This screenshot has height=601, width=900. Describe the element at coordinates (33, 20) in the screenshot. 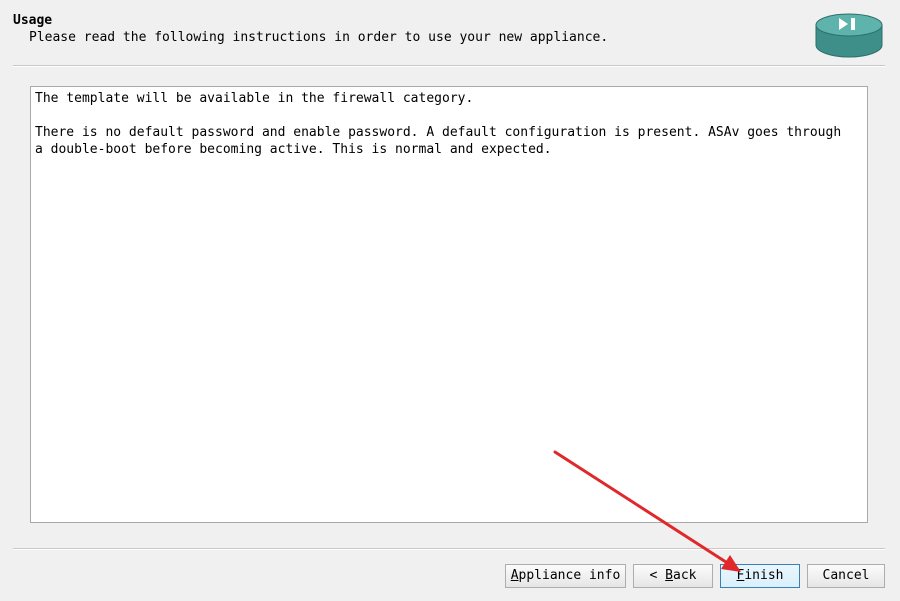

I see `page-title: Usage` at that location.